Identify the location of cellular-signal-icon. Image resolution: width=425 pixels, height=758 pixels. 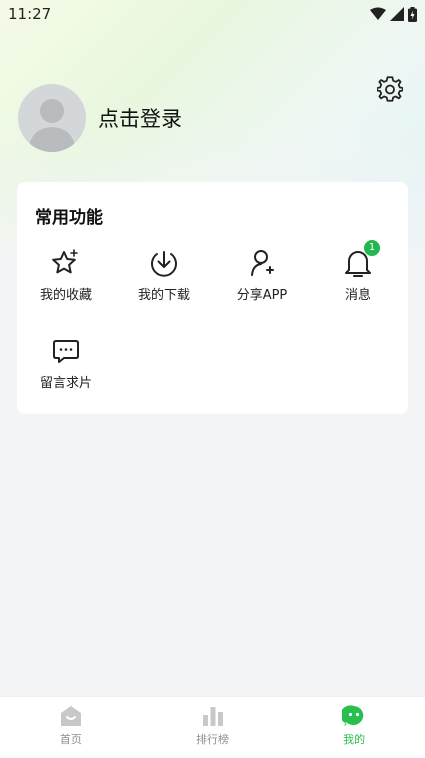
(397, 14).